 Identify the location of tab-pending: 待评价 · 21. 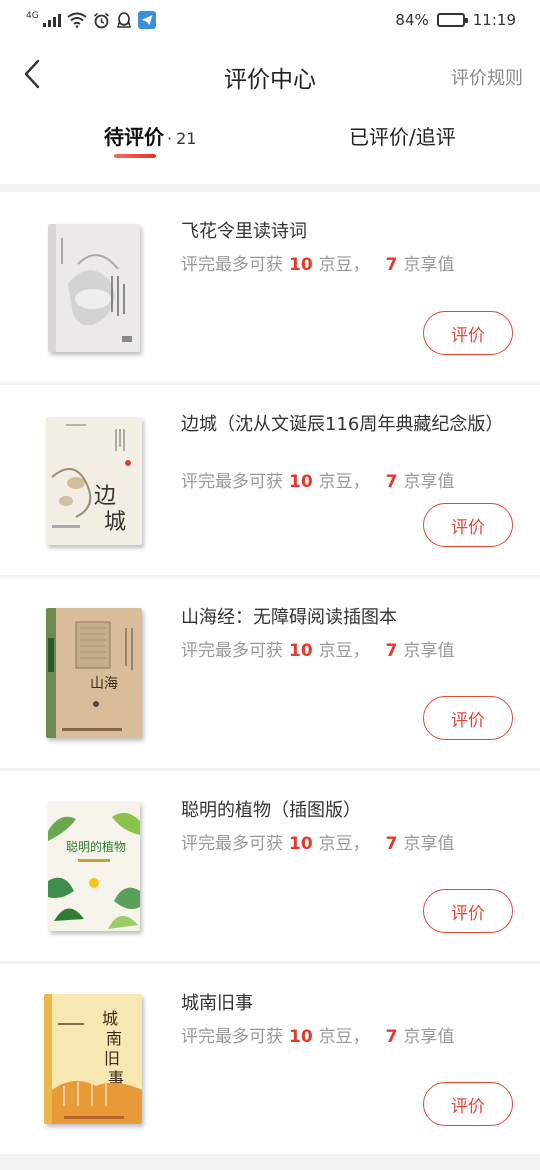
(135, 148).